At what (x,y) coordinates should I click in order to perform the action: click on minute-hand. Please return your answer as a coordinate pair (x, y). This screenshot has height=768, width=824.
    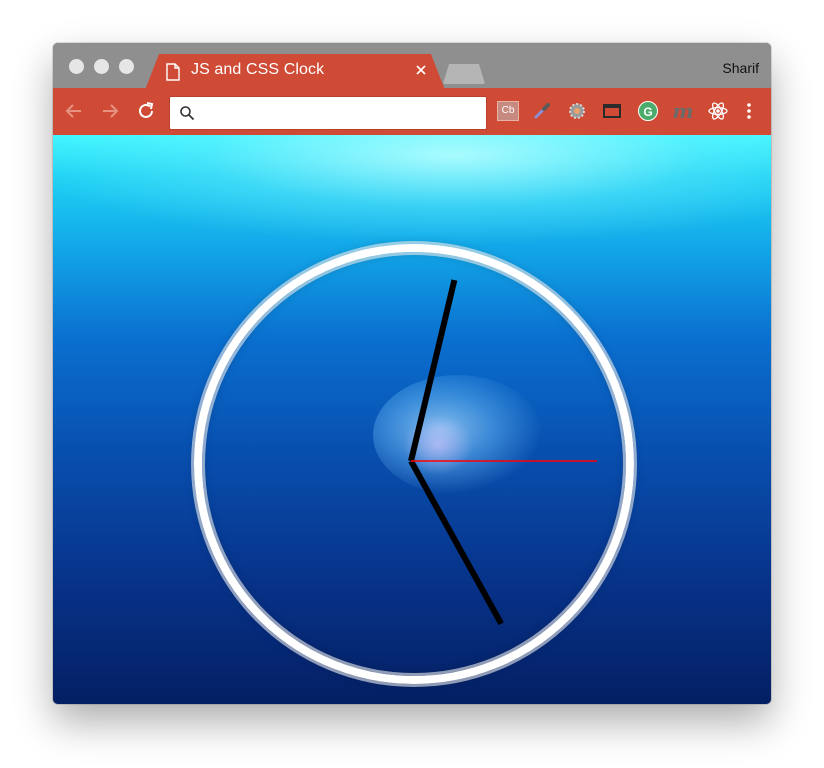
    Looking at the image, I should click on (433, 370).